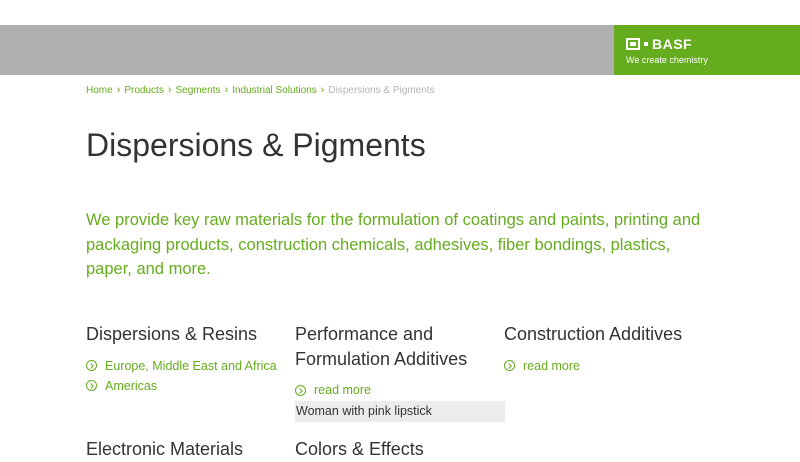 This screenshot has width=800, height=462. I want to click on segment-links: Europe, Middle East and Africa Americas, so click(191, 376).